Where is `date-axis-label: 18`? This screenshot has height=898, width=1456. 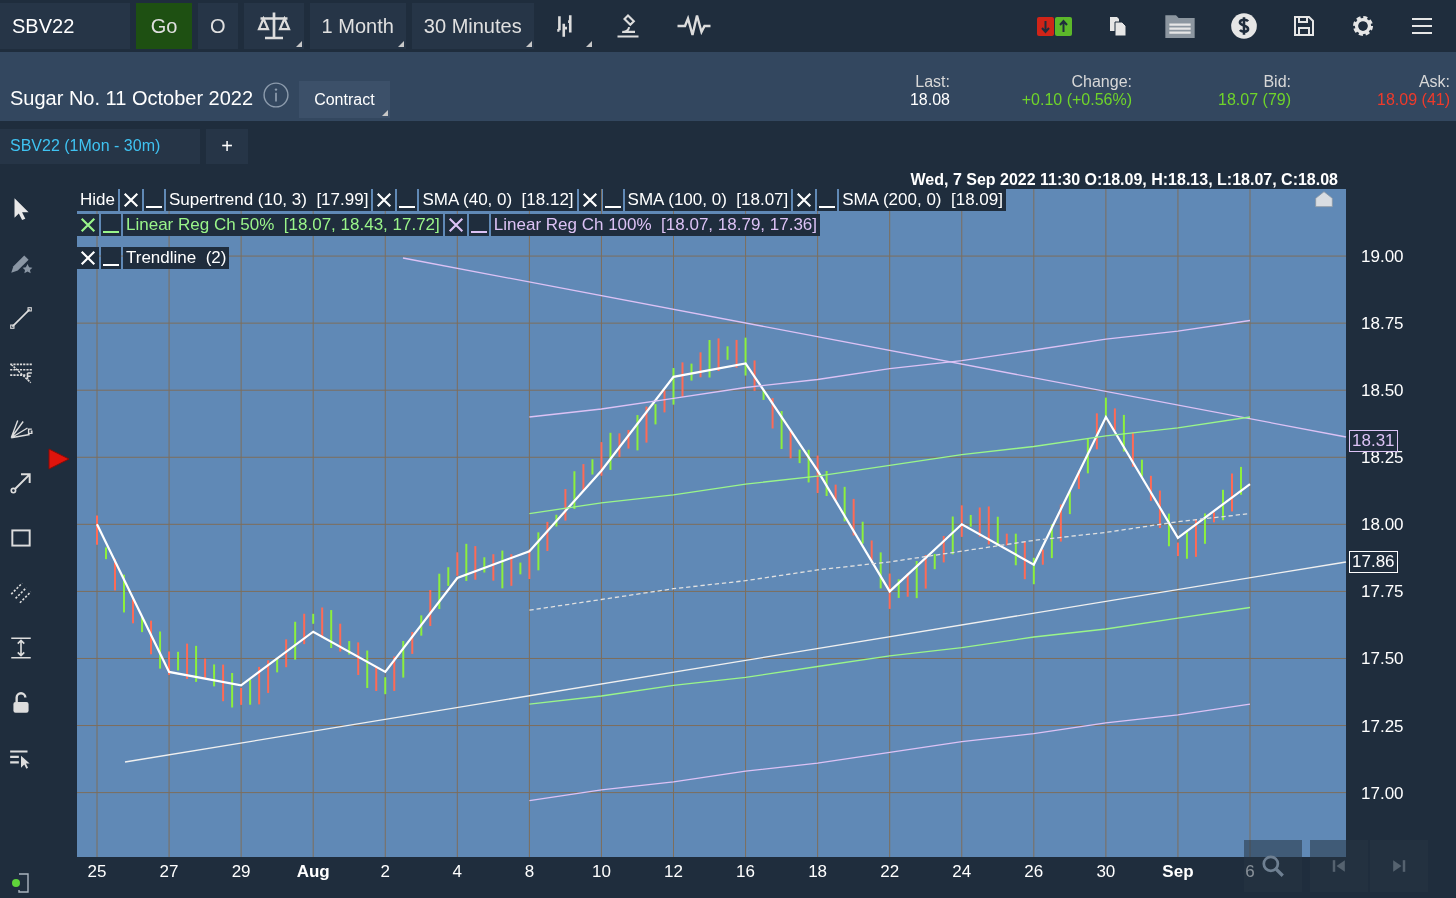
date-axis-label: 18 is located at coordinates (818, 871).